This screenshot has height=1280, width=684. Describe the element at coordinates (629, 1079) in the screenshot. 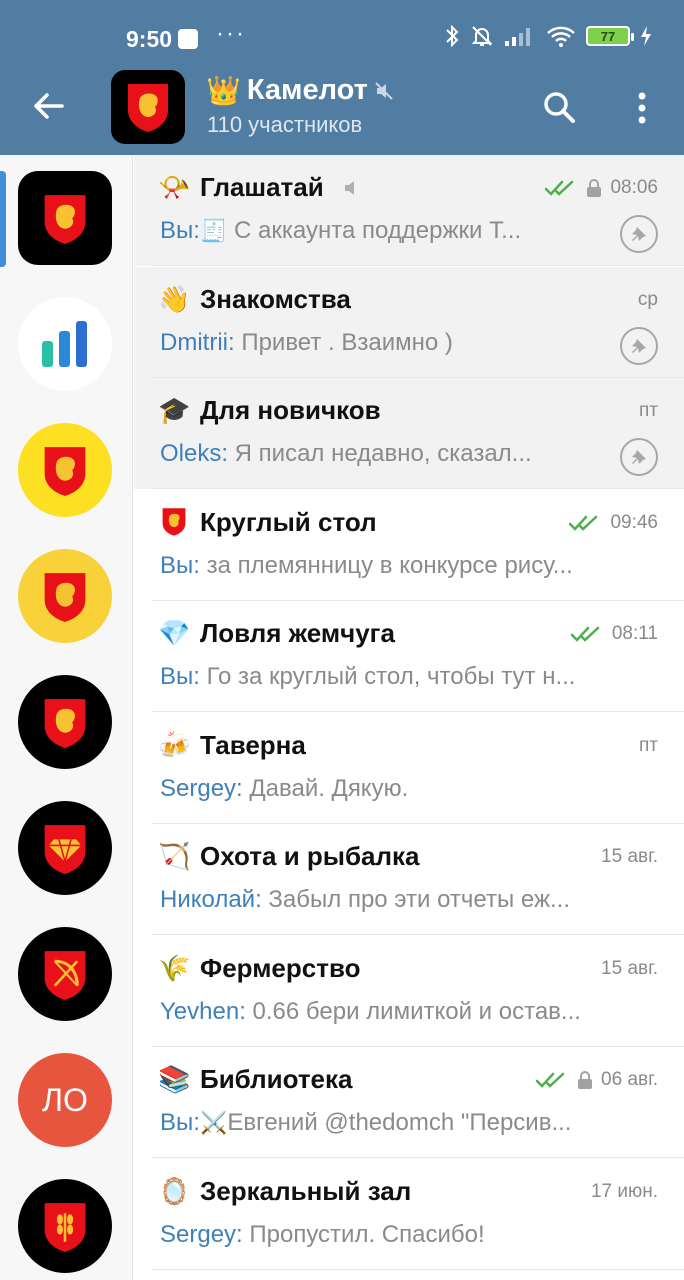

I see `topic-time: 06 авг.` at that location.